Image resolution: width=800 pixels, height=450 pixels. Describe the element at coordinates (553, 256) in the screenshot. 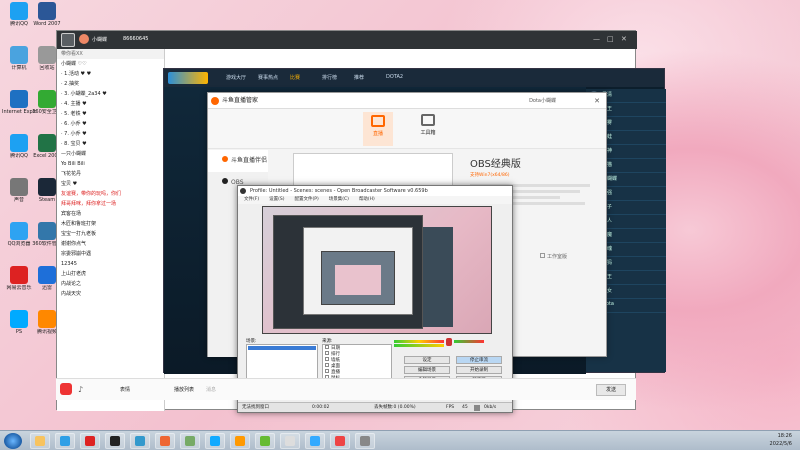

I see `studio-checkbox: 工作室版` at that location.